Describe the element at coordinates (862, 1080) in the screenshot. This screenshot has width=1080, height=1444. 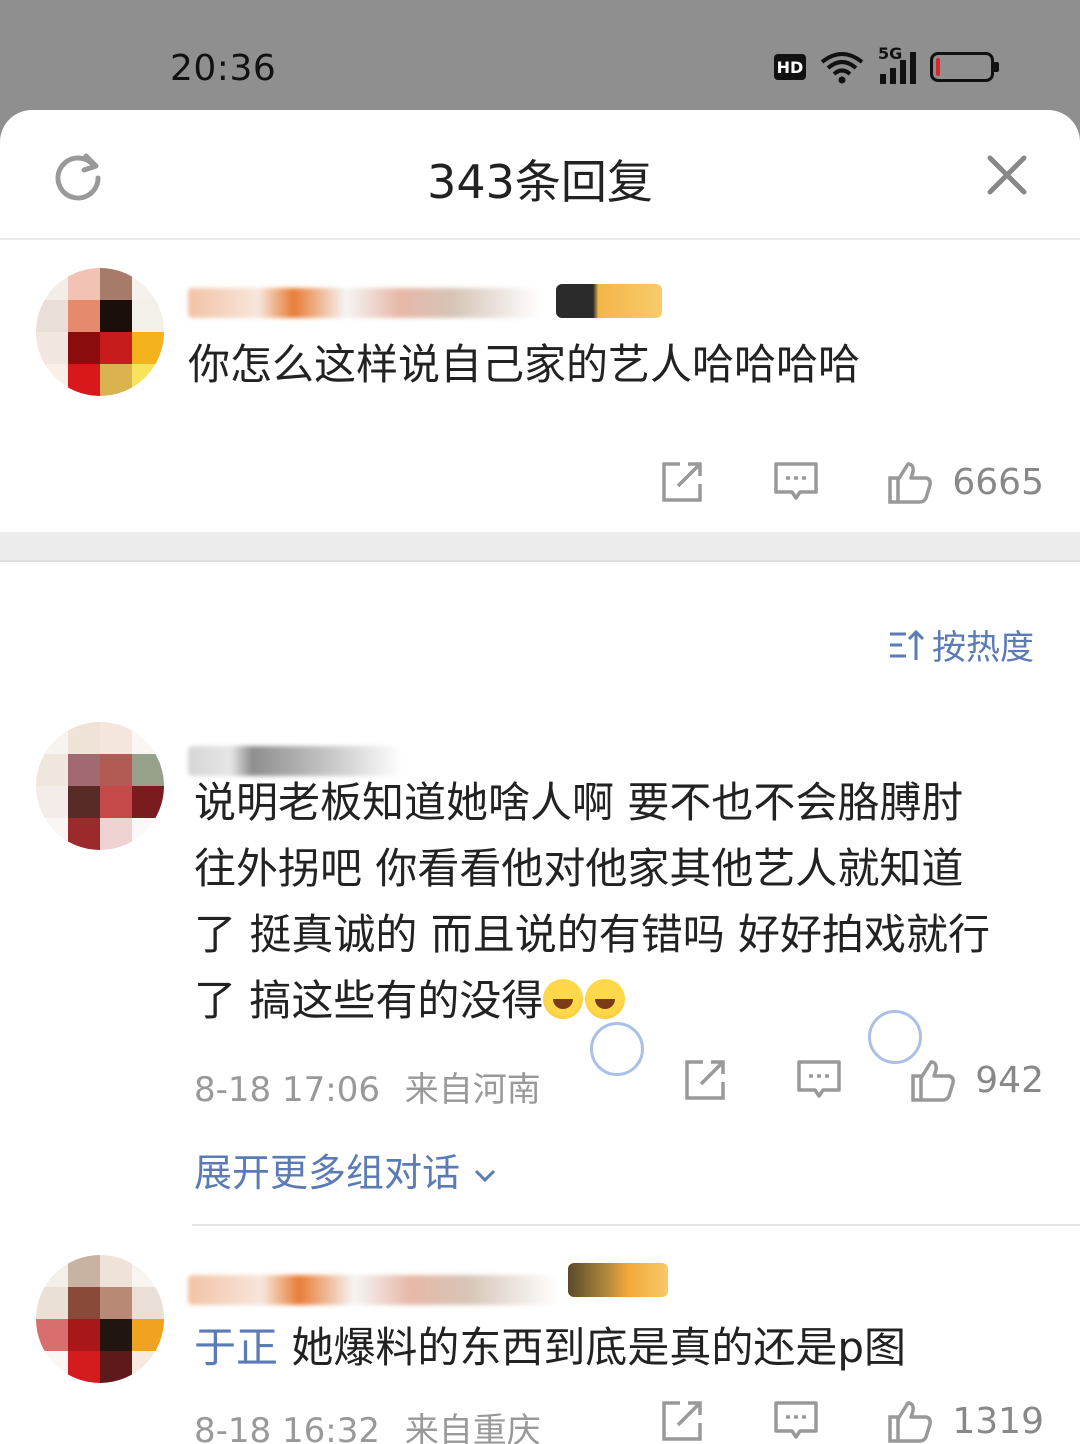
I see `reply-actions: 942` at that location.